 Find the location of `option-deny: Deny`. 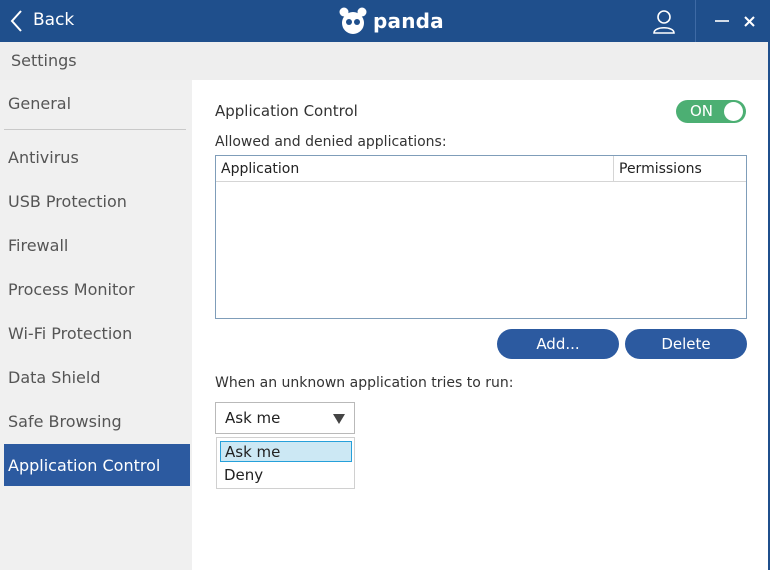

option-deny: Deny is located at coordinates (286, 474).